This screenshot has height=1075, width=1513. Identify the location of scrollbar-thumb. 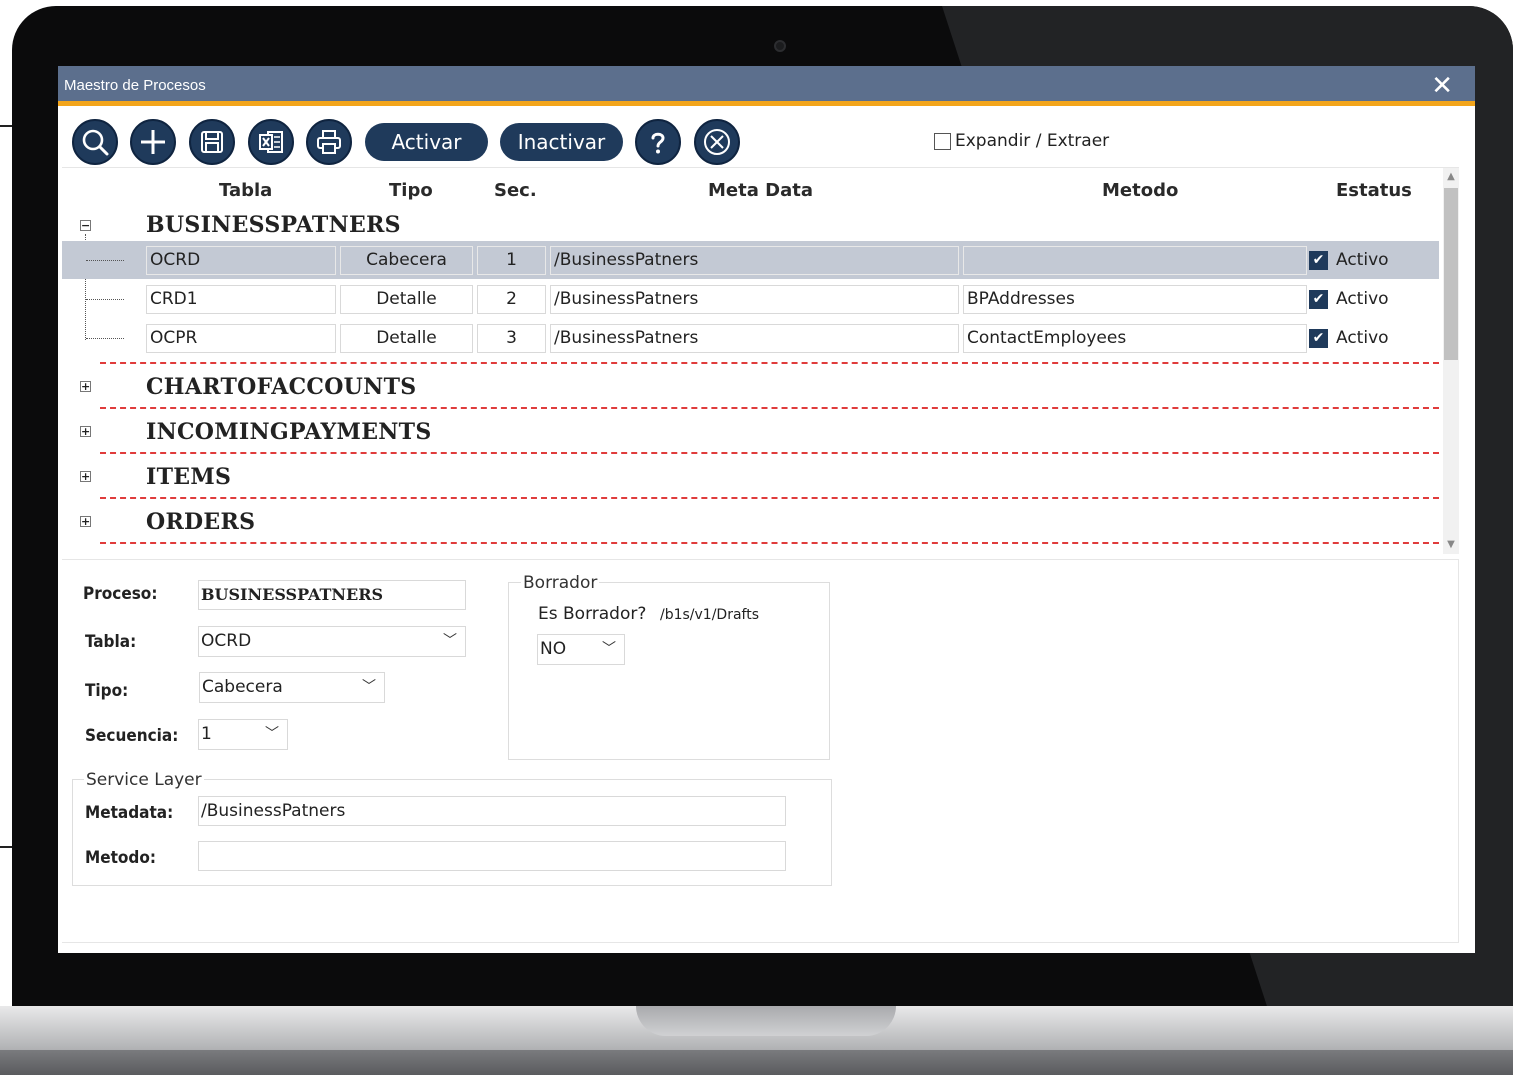
(1451, 274).